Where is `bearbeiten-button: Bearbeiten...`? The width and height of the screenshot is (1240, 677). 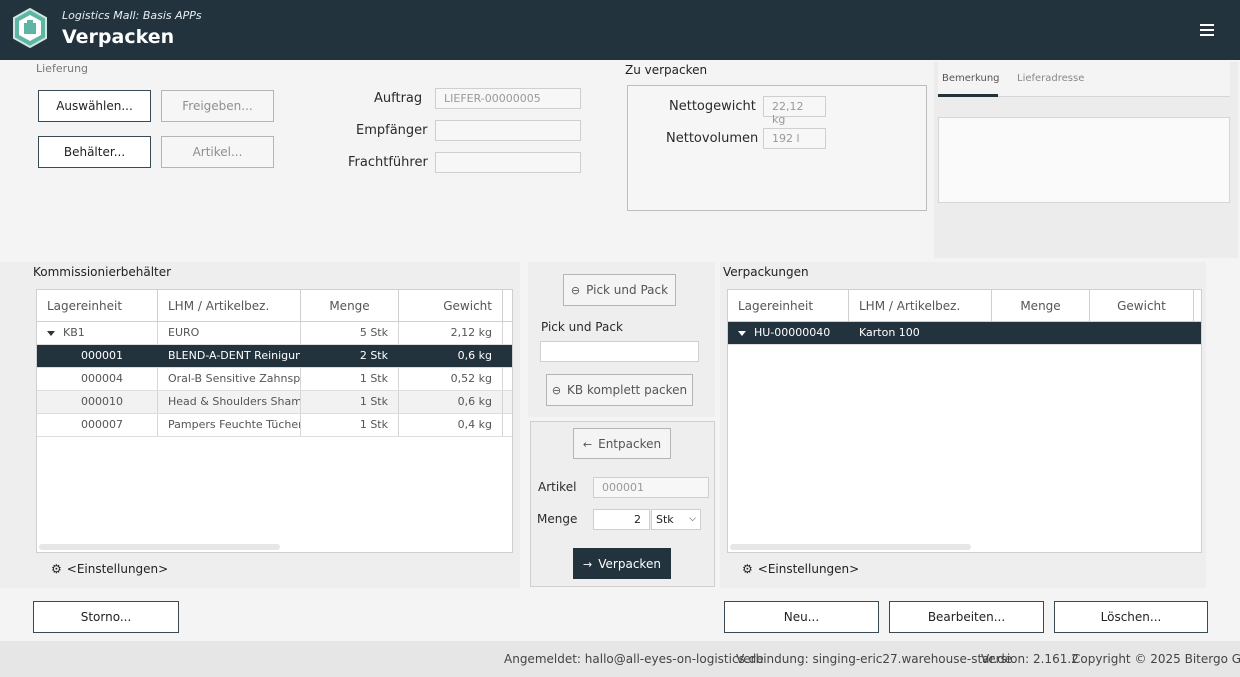 bearbeiten-button: Bearbeiten... is located at coordinates (966, 617).